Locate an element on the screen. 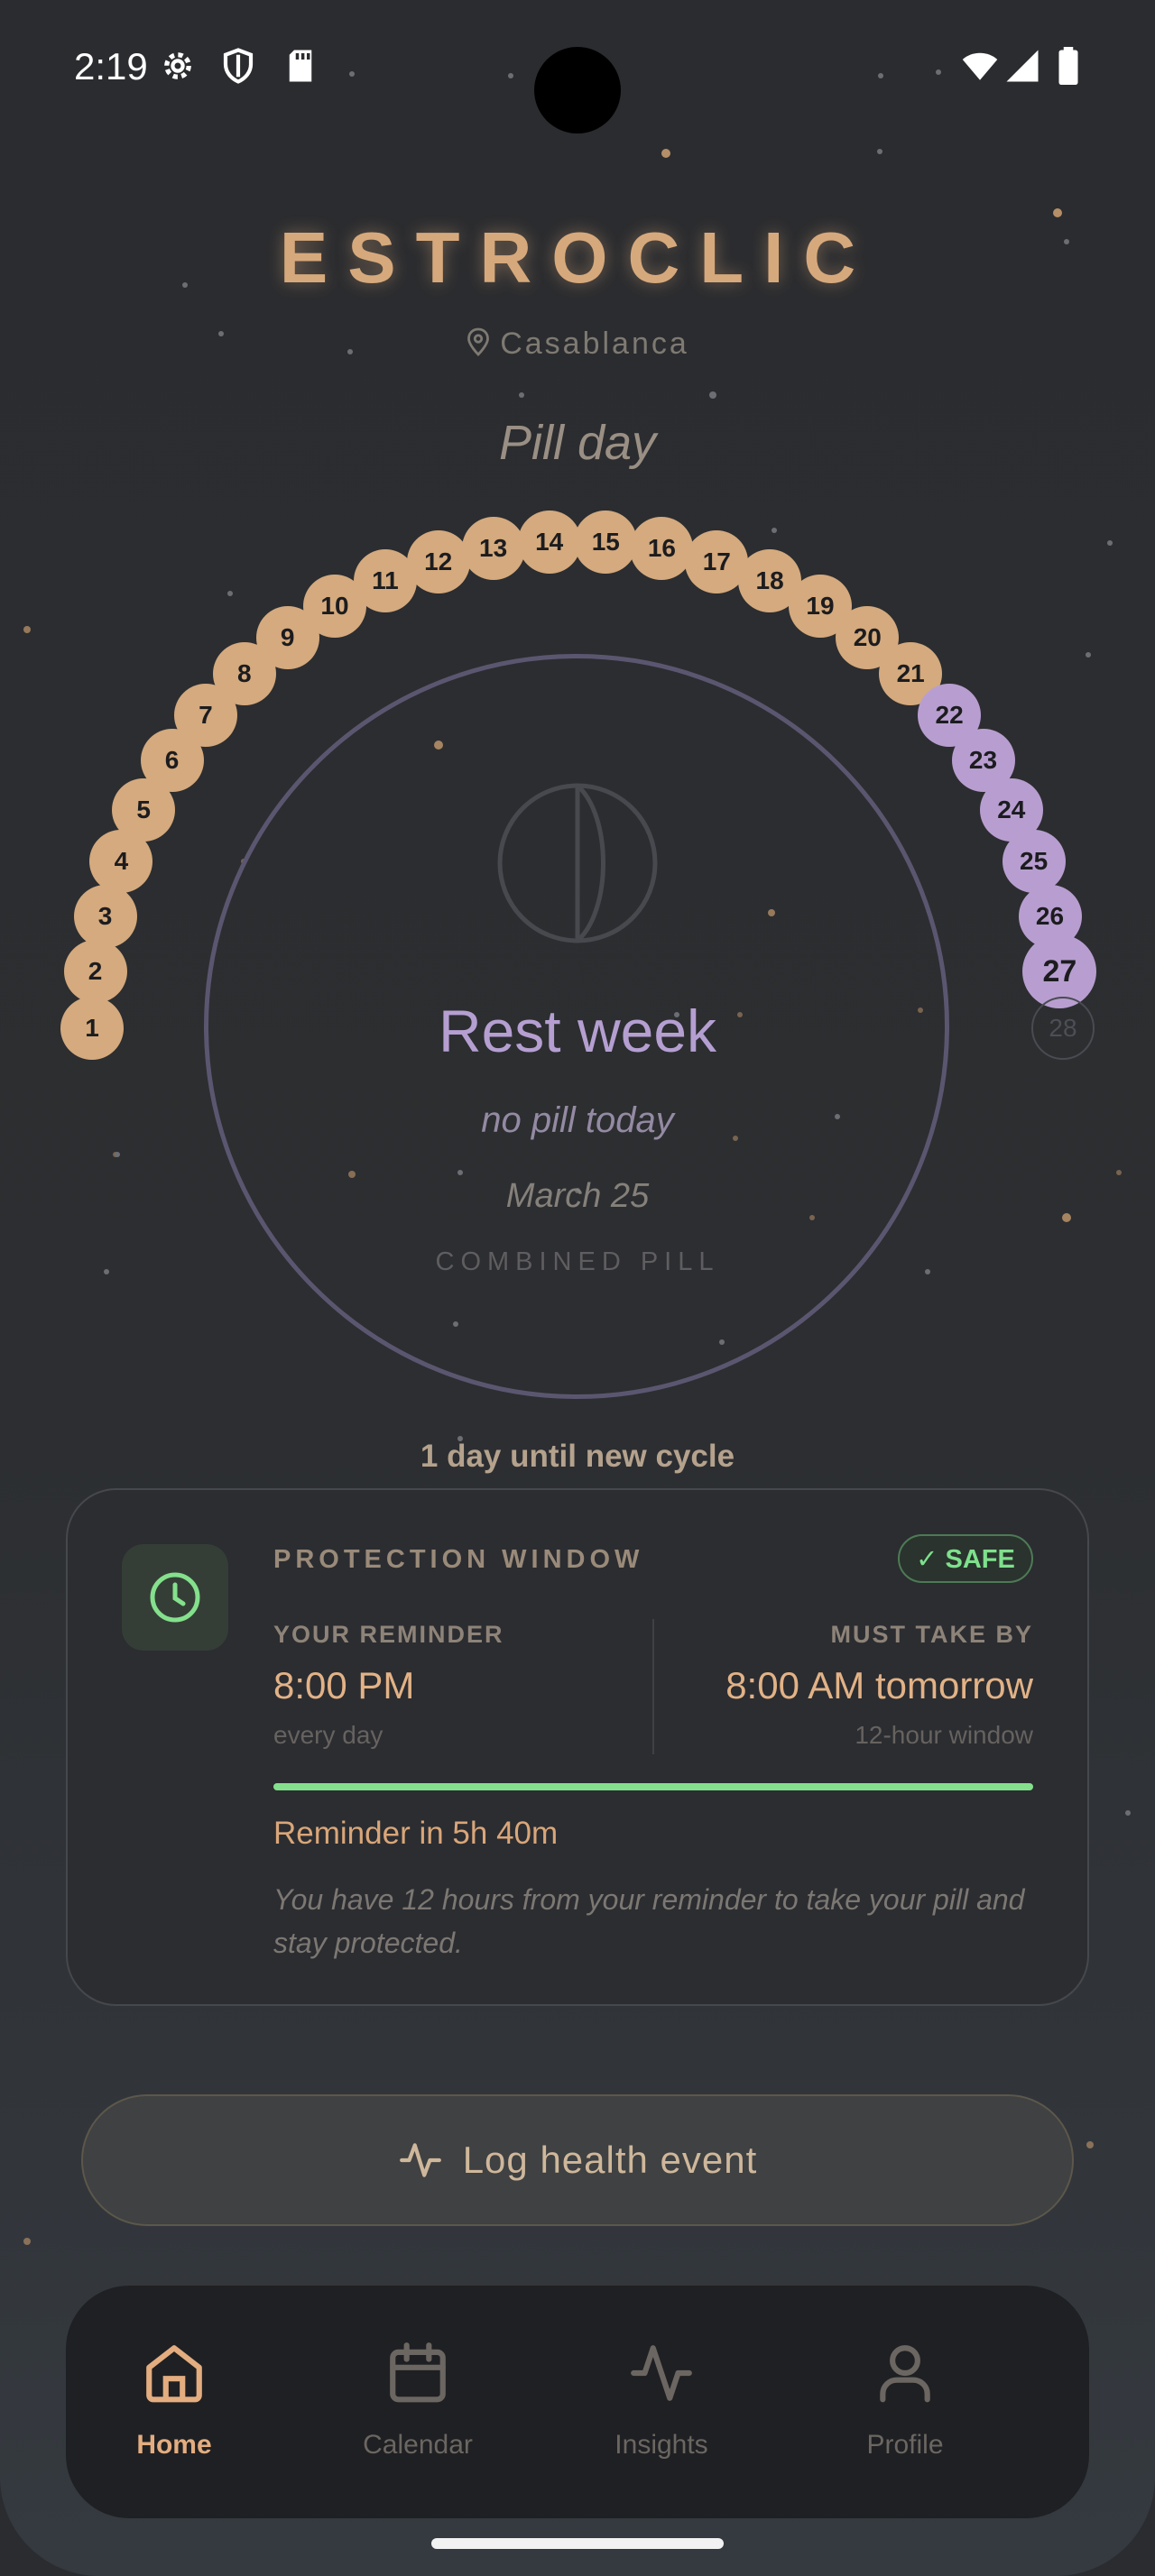 The width and height of the screenshot is (1155, 2576). nav-profile-label: Profile is located at coordinates (905, 2445).